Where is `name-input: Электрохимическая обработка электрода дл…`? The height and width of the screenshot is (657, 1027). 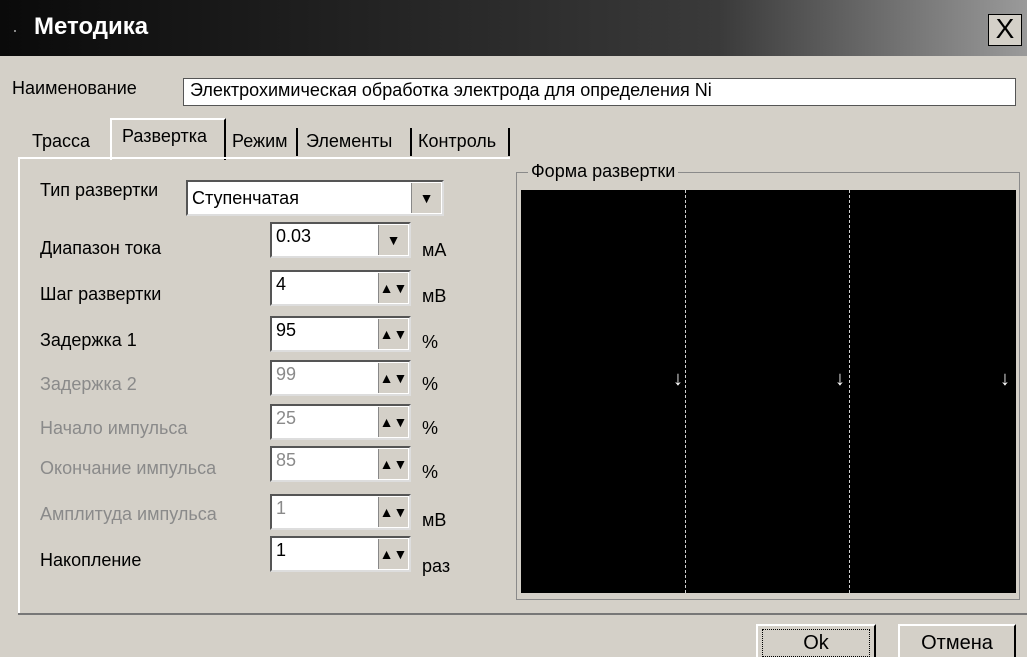
name-input: Электрохимическая обработка электрода дл… is located at coordinates (599, 92).